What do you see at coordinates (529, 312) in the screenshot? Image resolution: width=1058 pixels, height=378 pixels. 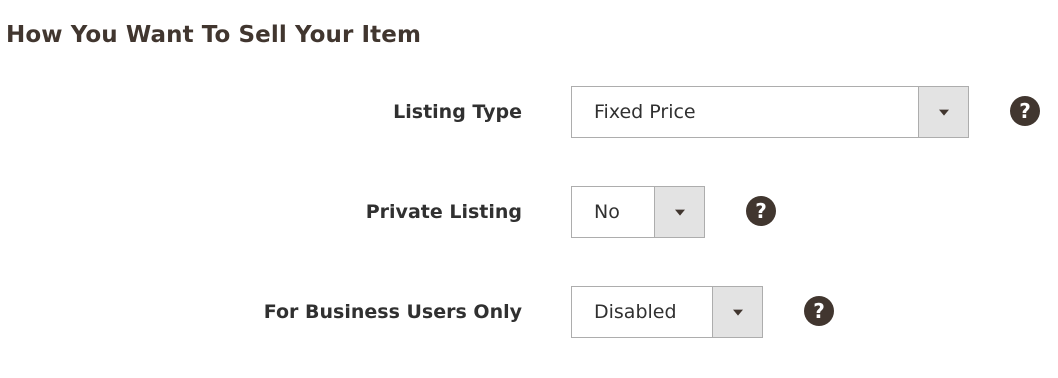 I see `business-users-only-row: For Business Users Only Disabled ?` at bounding box center [529, 312].